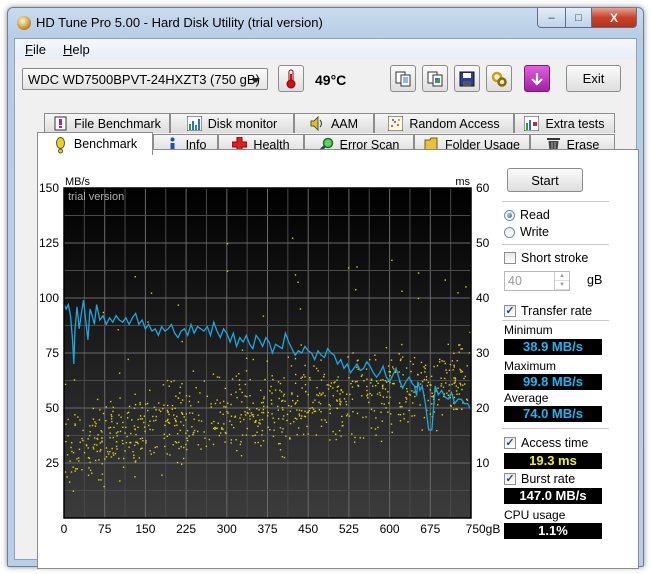 The width and height of the screenshot is (650, 574). I want to click on short-stroke-size-input: 40 ▲ ▼, so click(537, 281).